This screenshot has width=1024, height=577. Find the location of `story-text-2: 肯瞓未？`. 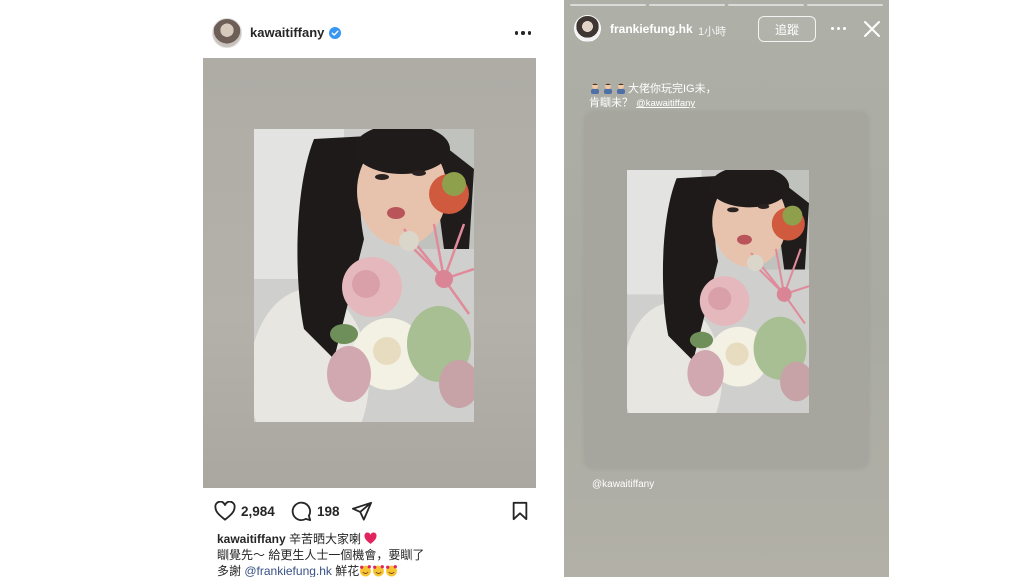

story-text-2: 肯瞓未？ is located at coordinates (611, 103).